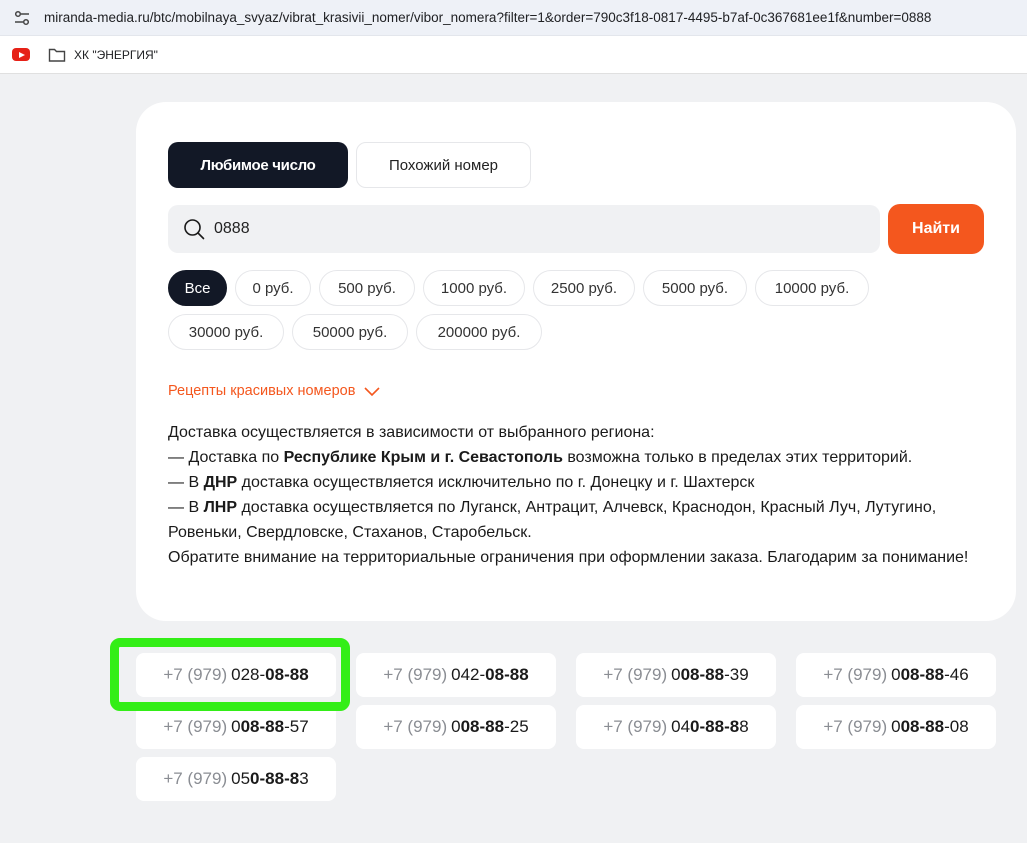 The height and width of the screenshot is (843, 1027). Describe the element at coordinates (197, 288) in the screenshot. I see `price-filter-all: Все` at that location.